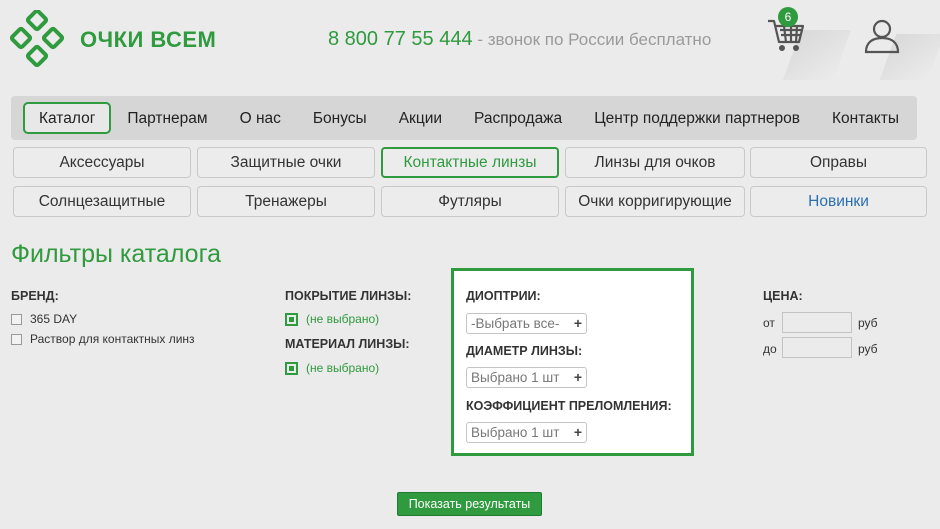  I want to click on refraction-value: Выбрано 1 шт, so click(515, 432).